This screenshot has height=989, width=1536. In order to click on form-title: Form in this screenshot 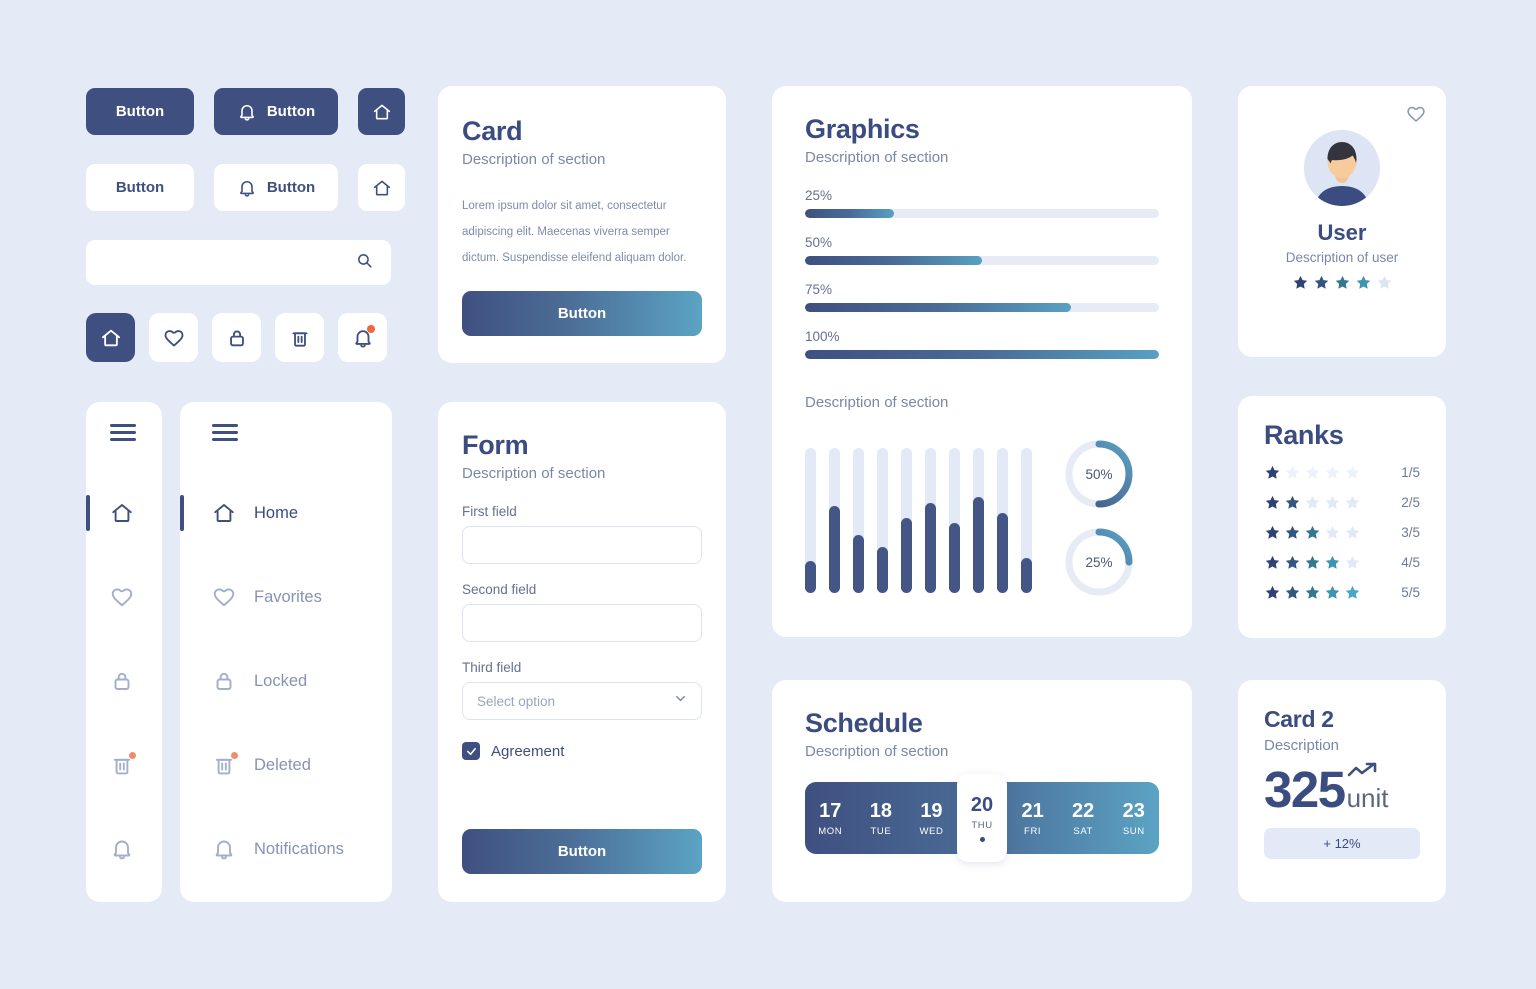, I will do `click(495, 445)`.